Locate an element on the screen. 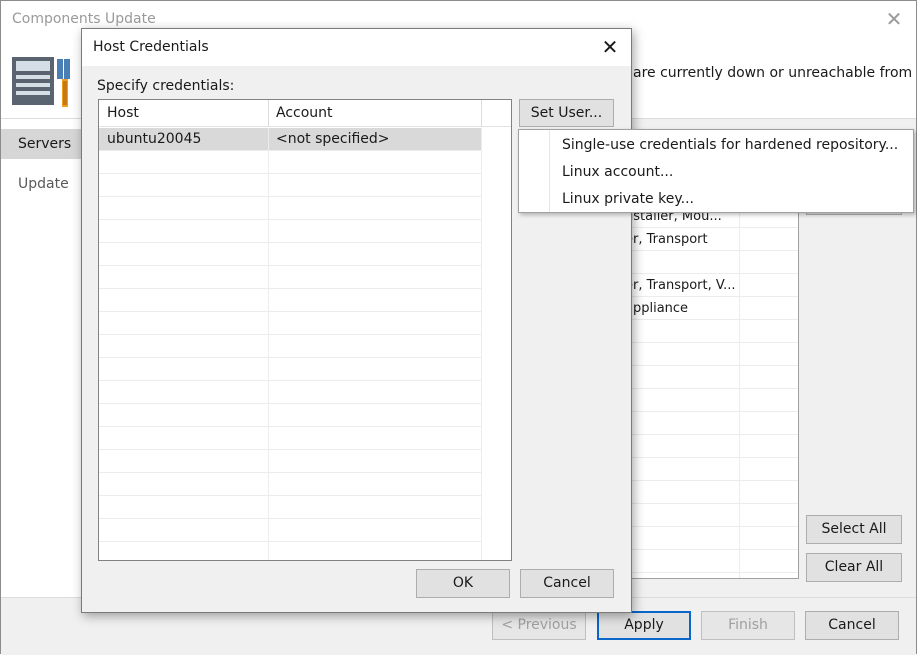  list-item: er, Transport is located at coordinates (710, 239).